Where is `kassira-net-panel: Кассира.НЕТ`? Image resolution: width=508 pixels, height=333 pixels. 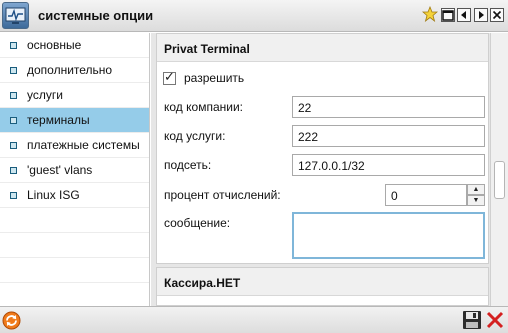
kassira-net-panel: Кассира.НЕТ is located at coordinates (322, 286).